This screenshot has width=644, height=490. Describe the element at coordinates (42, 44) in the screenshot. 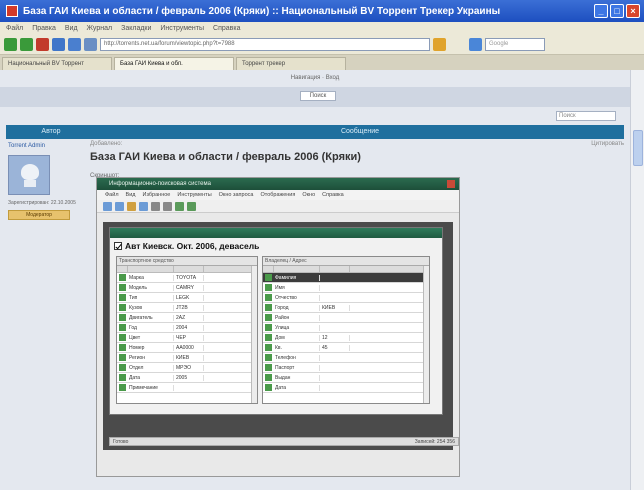

I see `stop-icon` at that location.